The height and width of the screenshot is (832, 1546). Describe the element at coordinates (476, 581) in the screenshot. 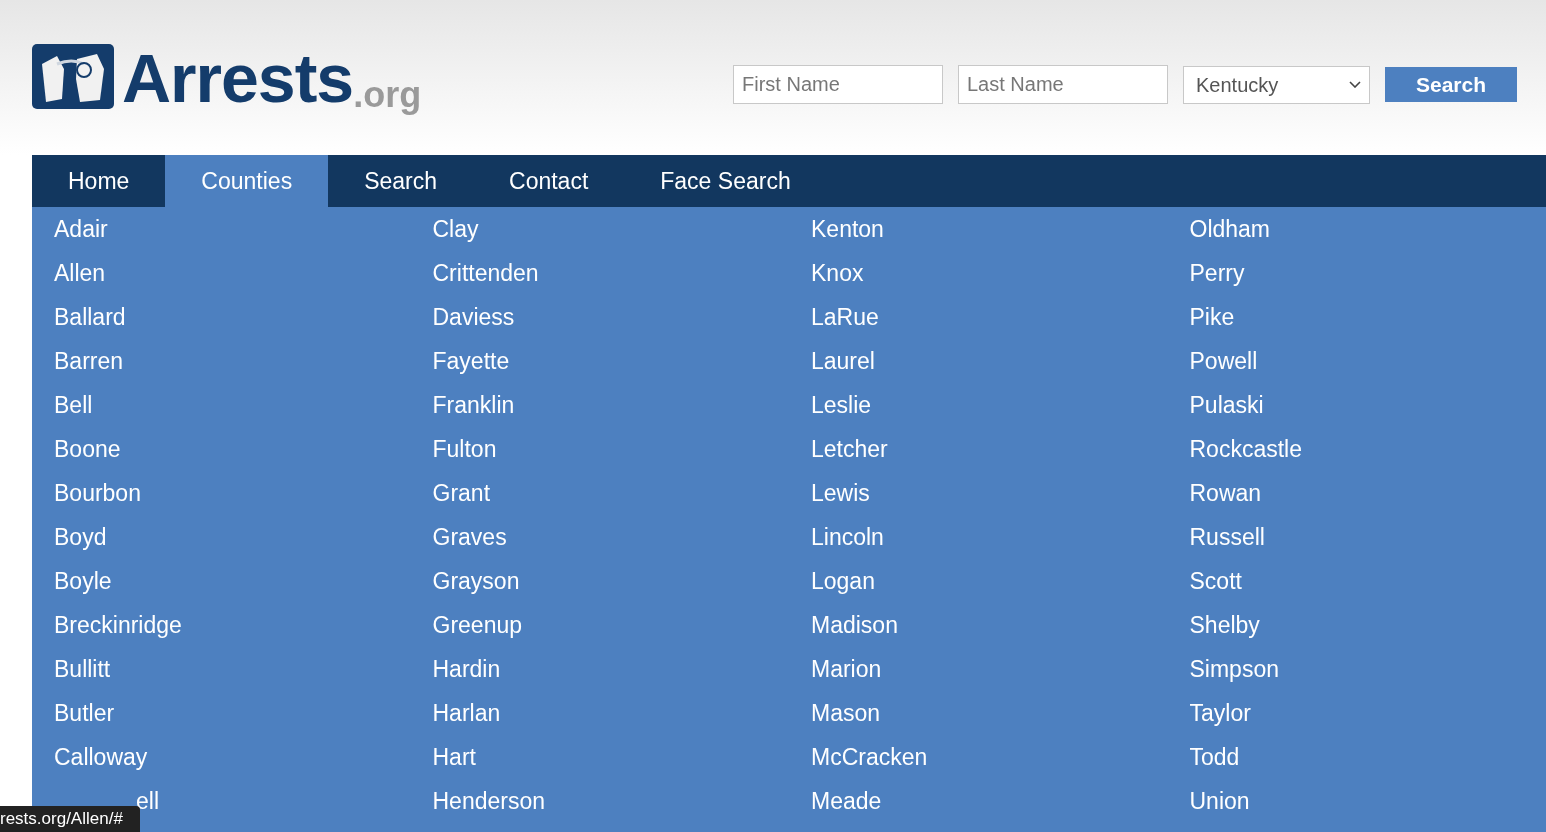

I see `county-link: Grayson` at that location.